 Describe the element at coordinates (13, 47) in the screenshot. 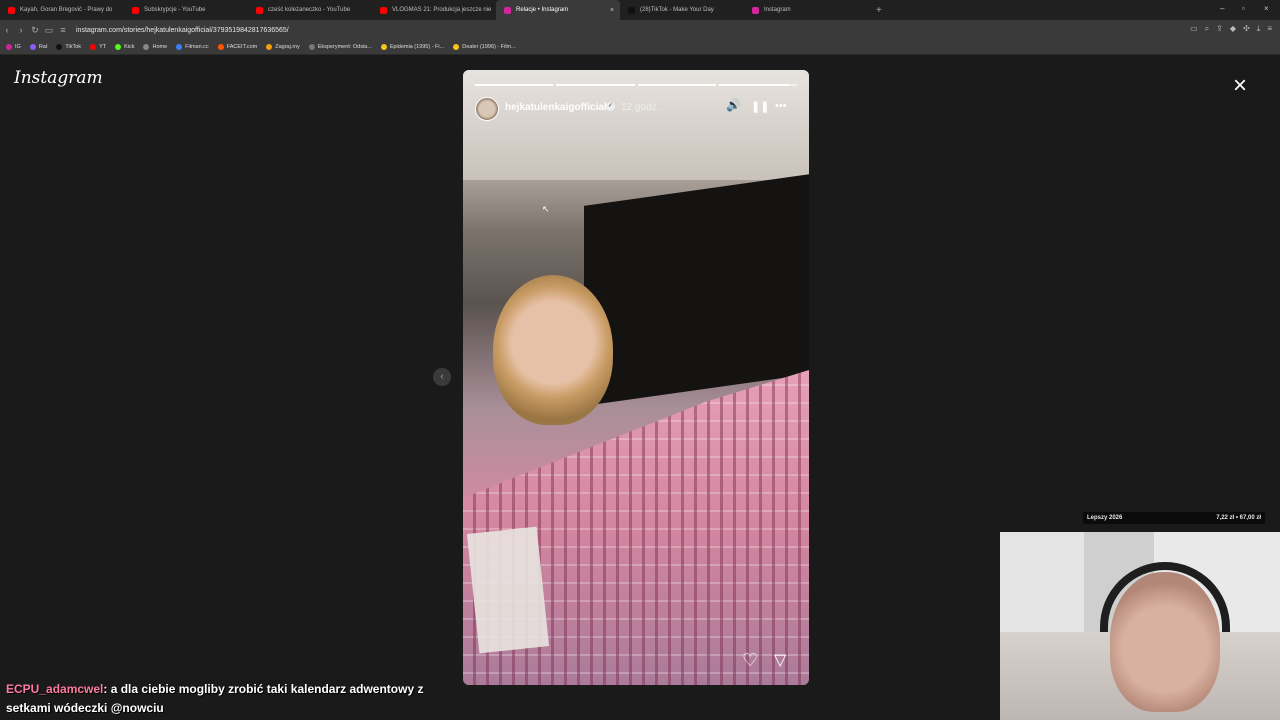

I see `bookmark-0: IG` at that location.